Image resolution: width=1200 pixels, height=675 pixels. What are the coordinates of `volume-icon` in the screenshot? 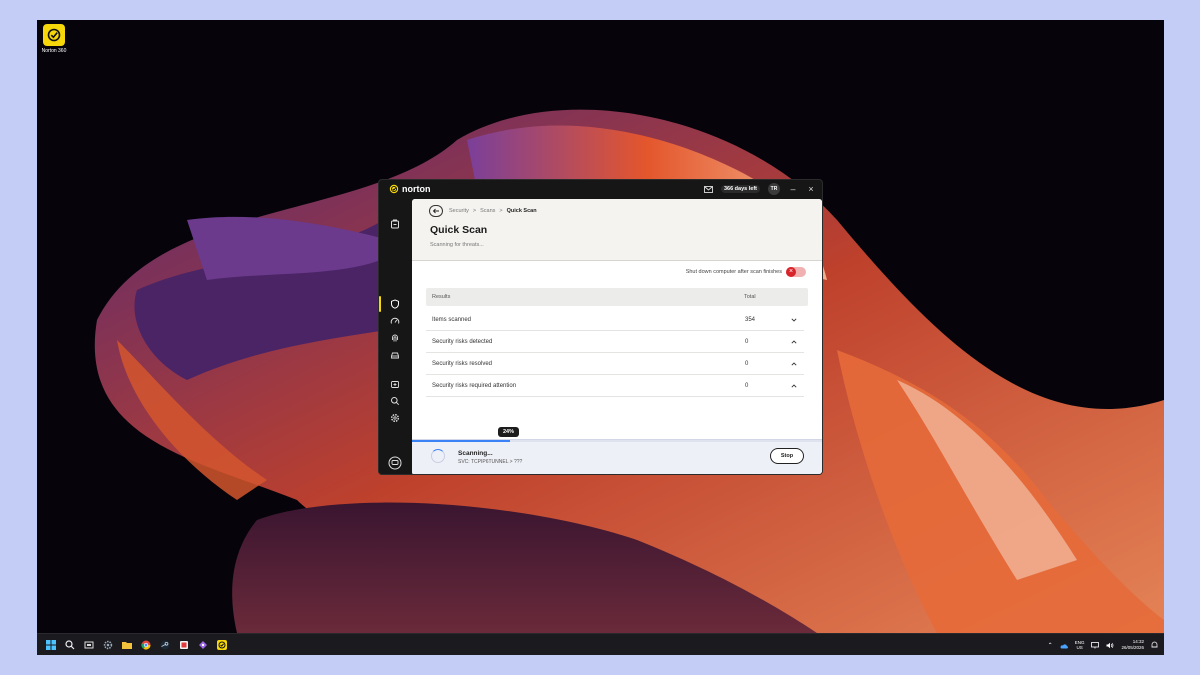 It's located at (1110, 645).